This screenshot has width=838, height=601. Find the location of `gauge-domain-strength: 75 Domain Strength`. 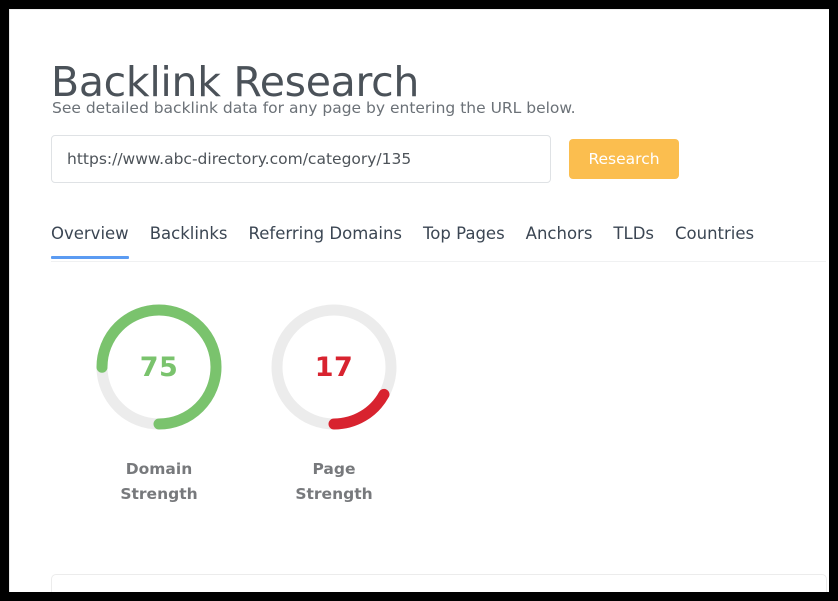

gauge-domain-strength: 75 Domain Strength is located at coordinates (159, 403).